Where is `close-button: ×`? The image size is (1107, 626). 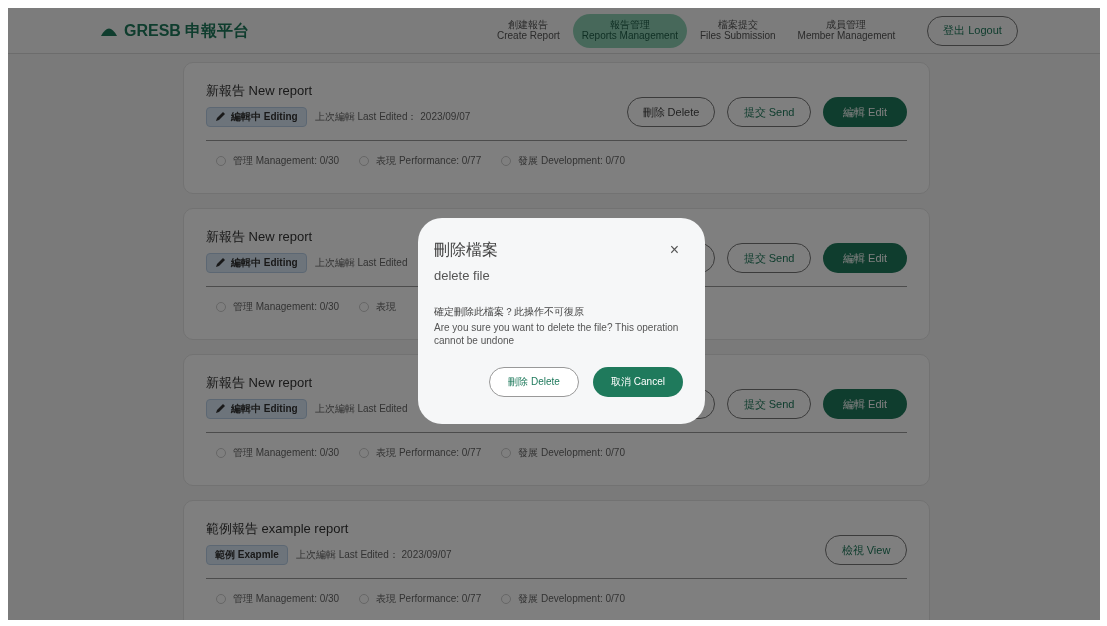
close-button: × is located at coordinates (674, 250).